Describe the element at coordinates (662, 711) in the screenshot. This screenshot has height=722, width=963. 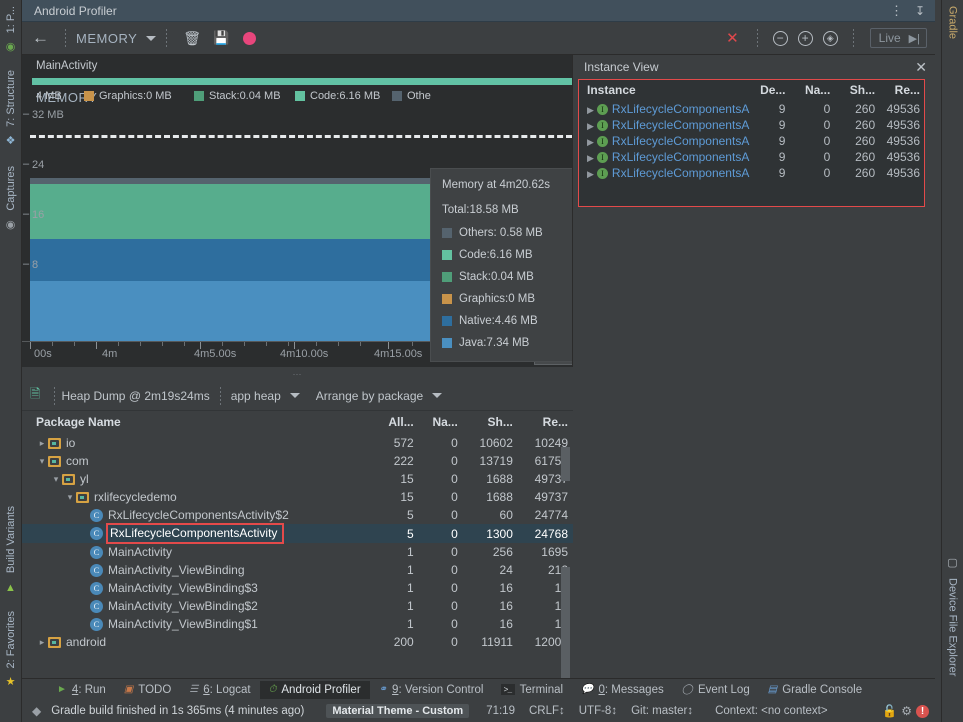
I see `git-branch: Git: master↕` at that location.